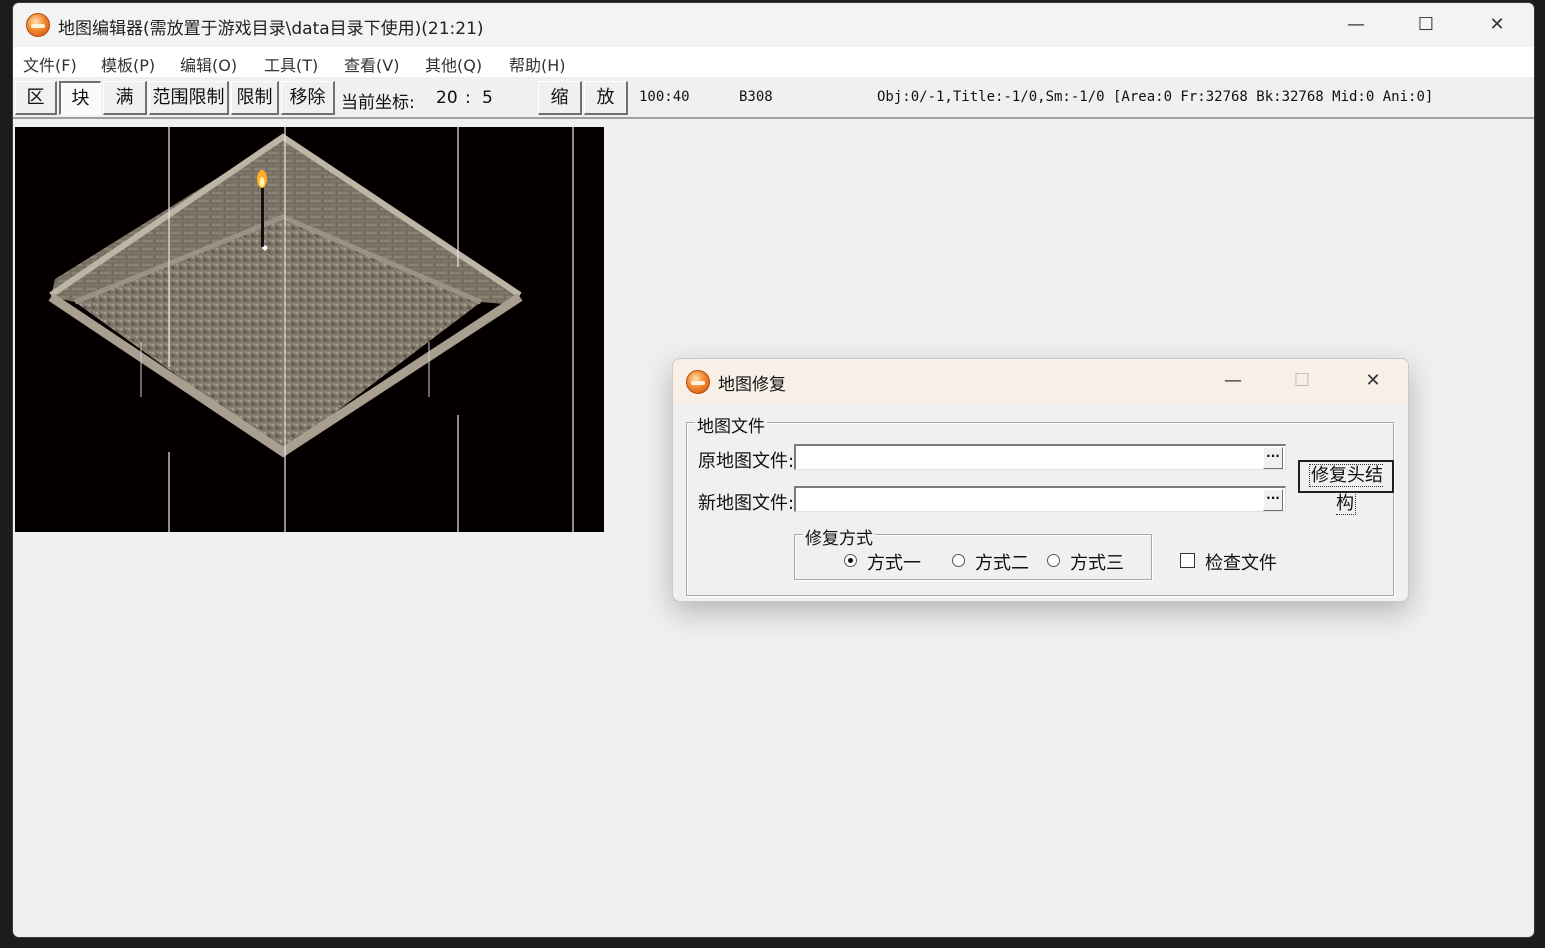  Describe the element at coordinates (1426, 25) in the screenshot. I see `maximize-button: ☐` at that location.